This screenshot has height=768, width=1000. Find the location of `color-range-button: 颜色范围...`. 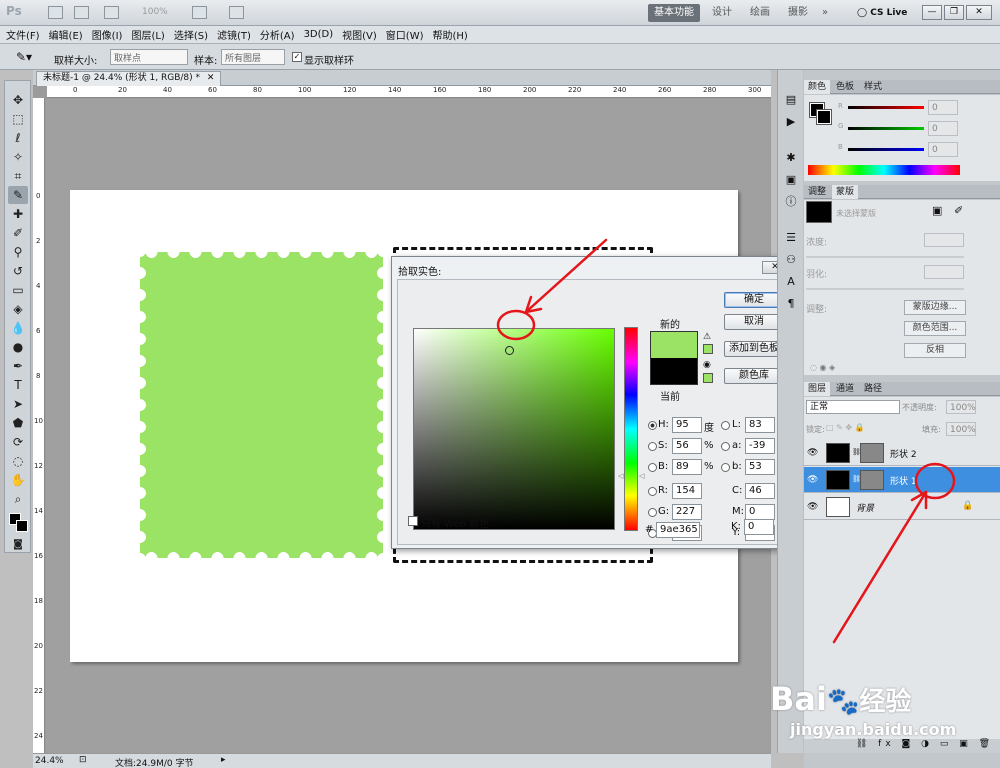

color-range-button: 颜色范围... is located at coordinates (935, 328).